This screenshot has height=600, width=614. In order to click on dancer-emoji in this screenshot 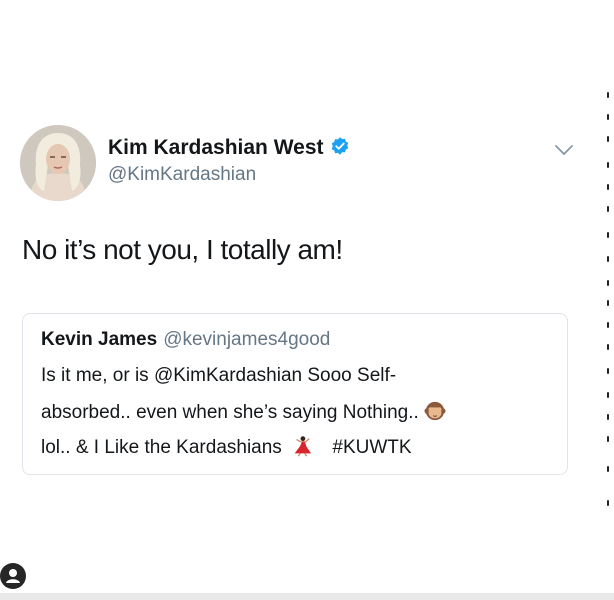, I will do `click(303, 446)`.